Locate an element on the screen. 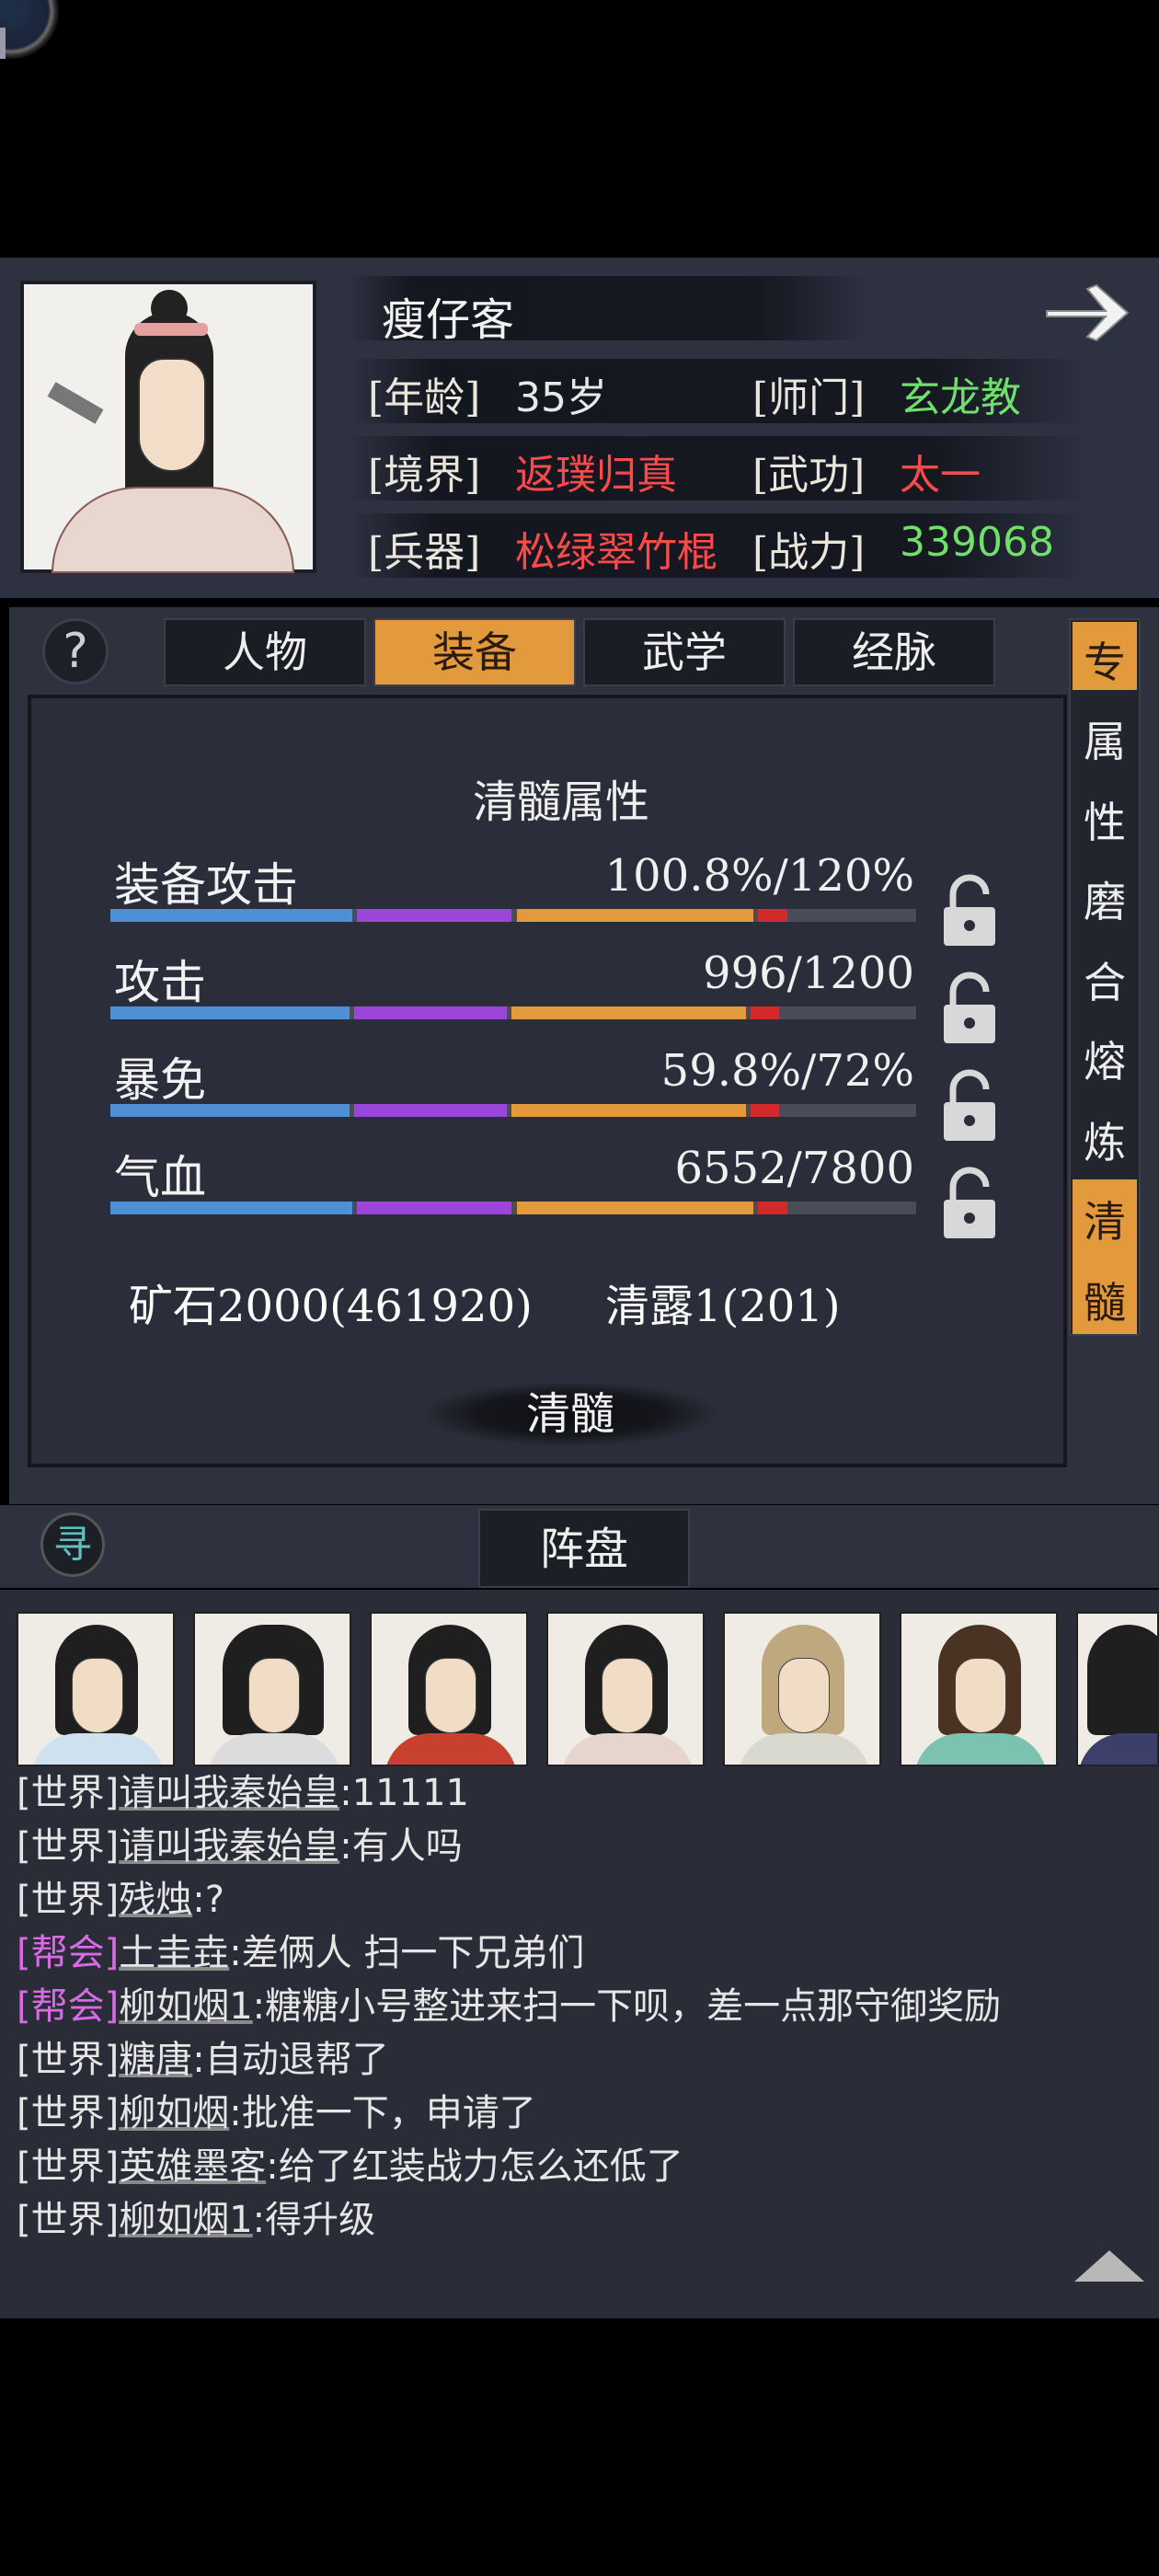  character-name: 瘦仔客 is located at coordinates (448, 320).